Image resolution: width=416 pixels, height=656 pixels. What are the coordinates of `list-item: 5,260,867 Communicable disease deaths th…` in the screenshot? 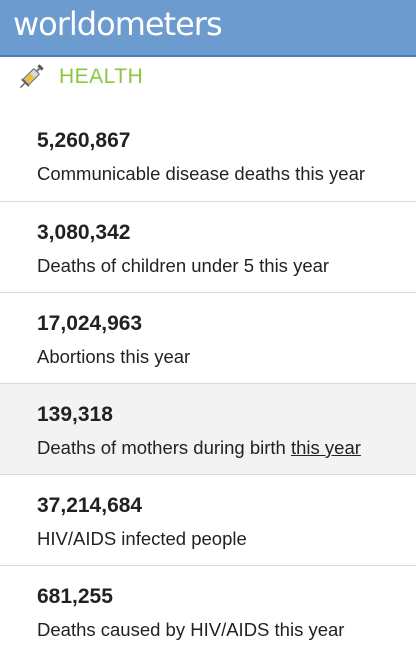 It's located at (208, 155).